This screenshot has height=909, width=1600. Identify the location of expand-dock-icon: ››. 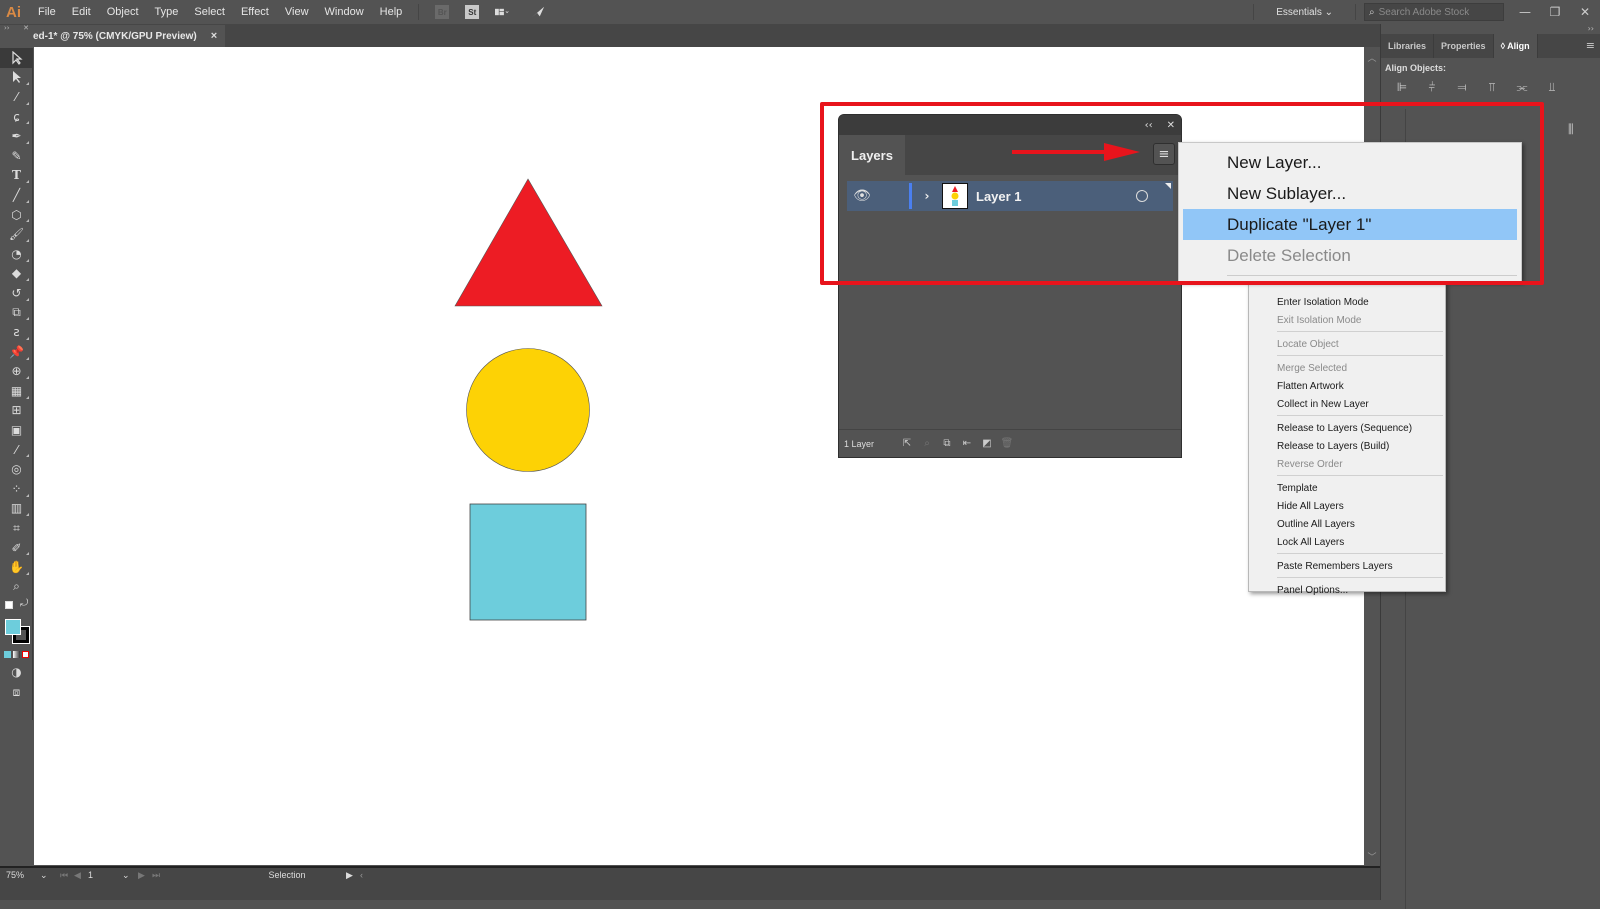
(1591, 28).